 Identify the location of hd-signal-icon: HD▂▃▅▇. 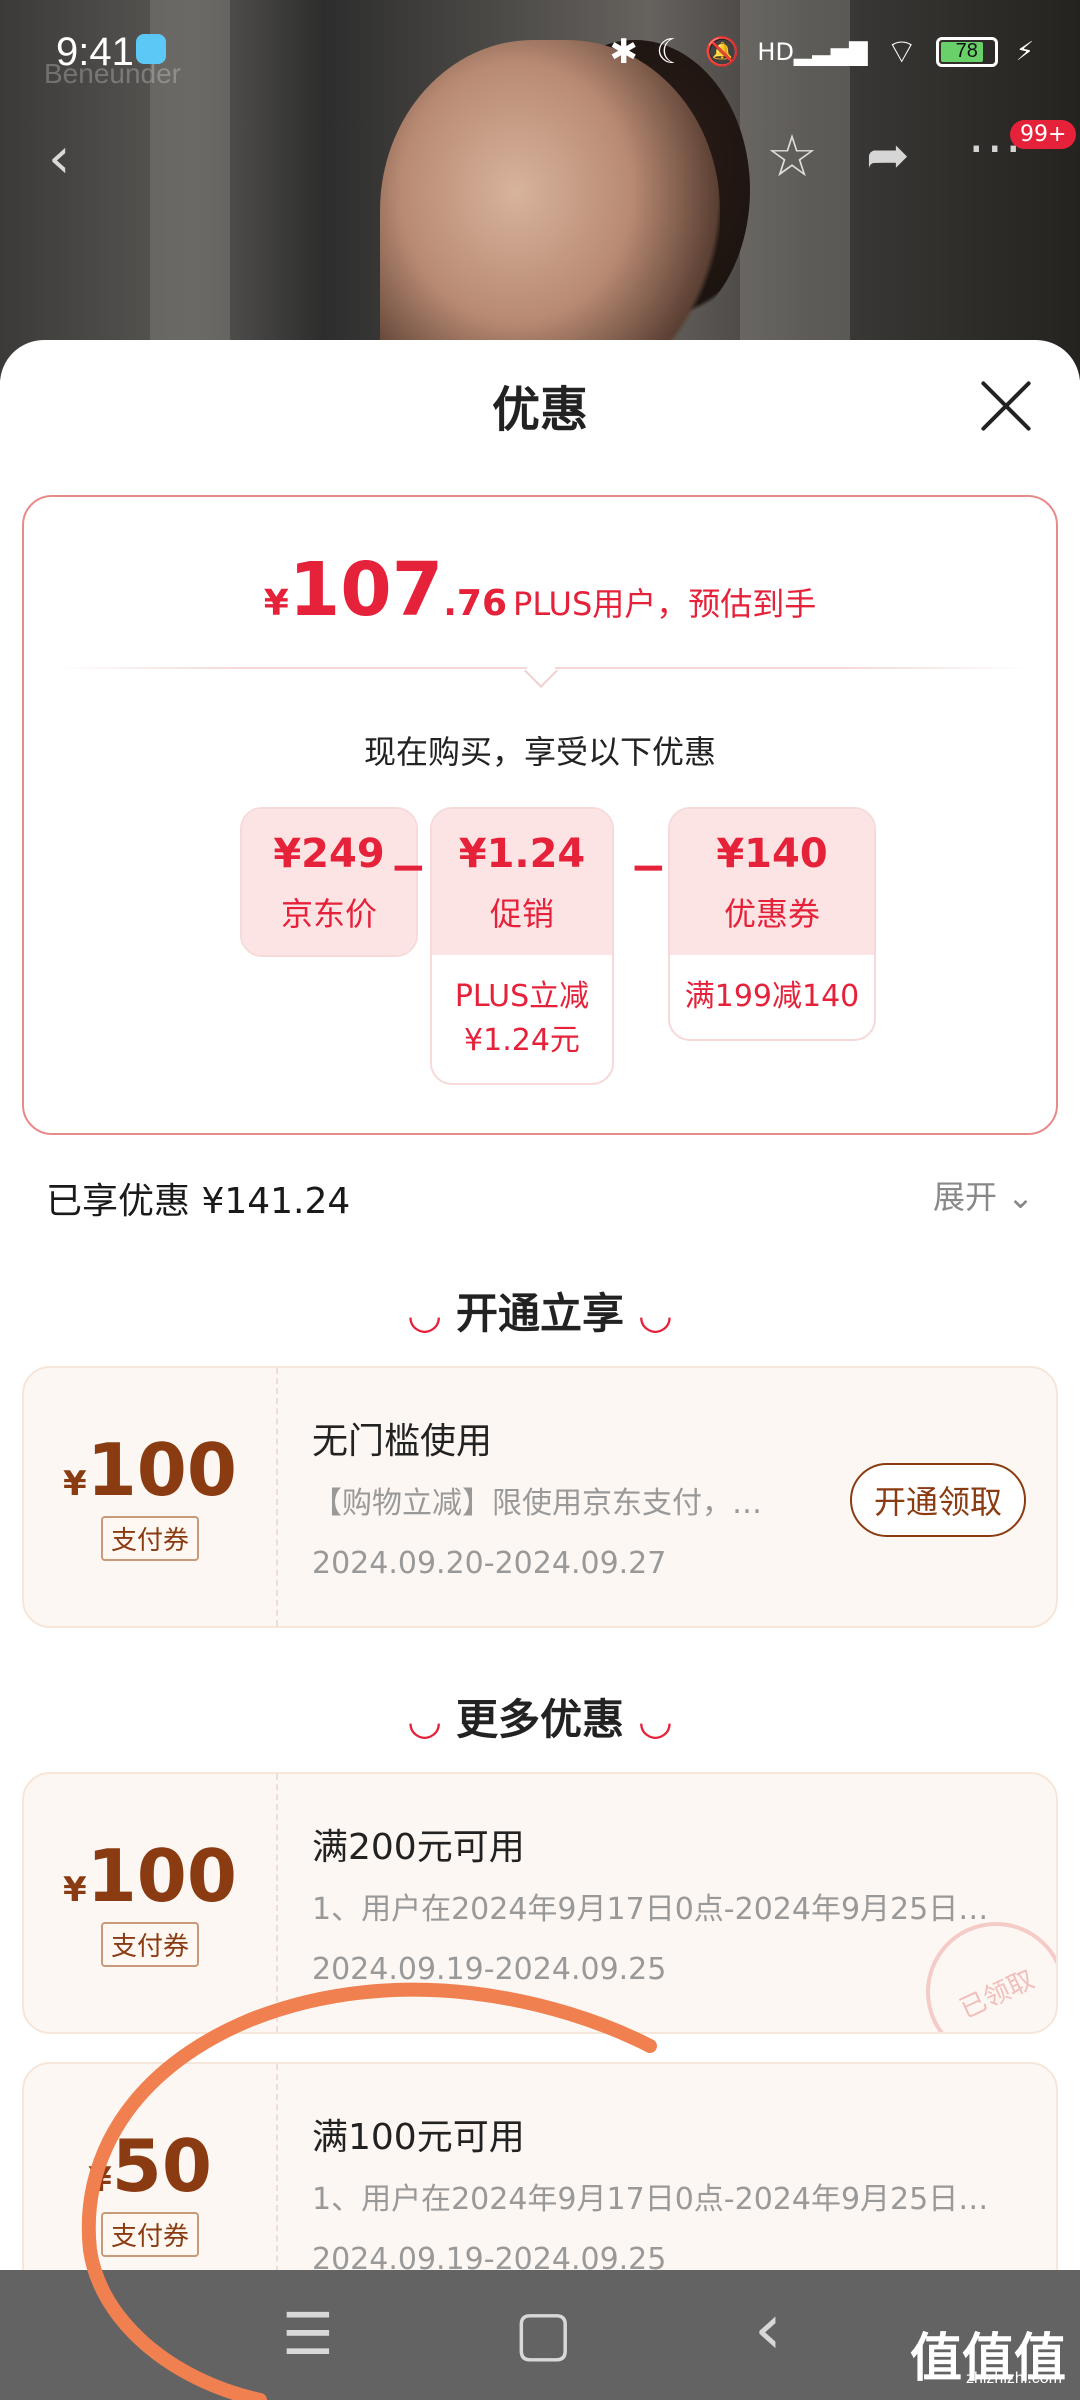
(812, 51).